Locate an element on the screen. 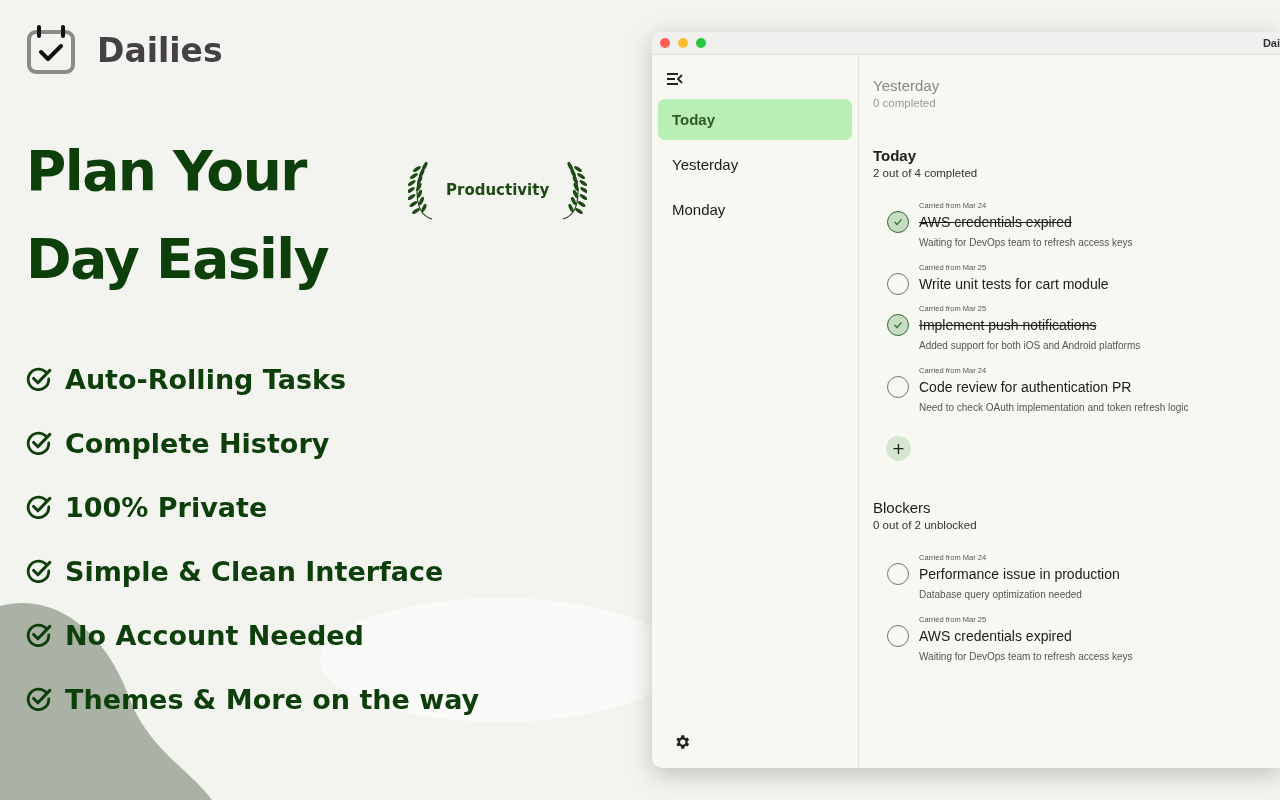 This screenshot has height=800, width=1280. section-subtitle: 0 out of 2 unblocked is located at coordinates (925, 525).